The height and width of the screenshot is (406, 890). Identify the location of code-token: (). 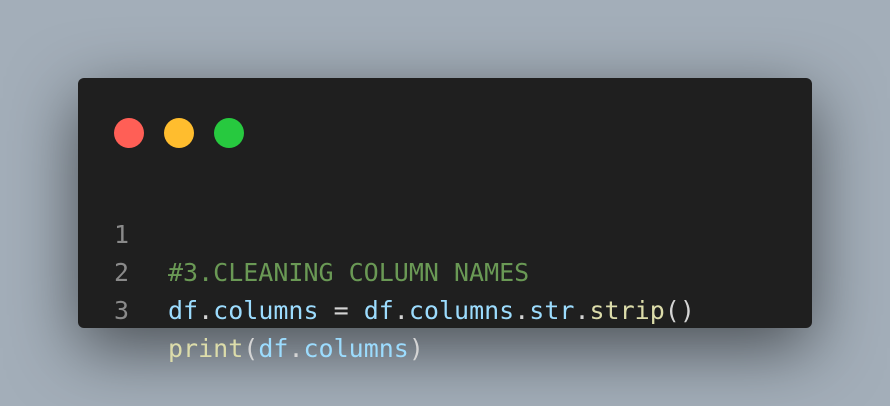
(679, 310).